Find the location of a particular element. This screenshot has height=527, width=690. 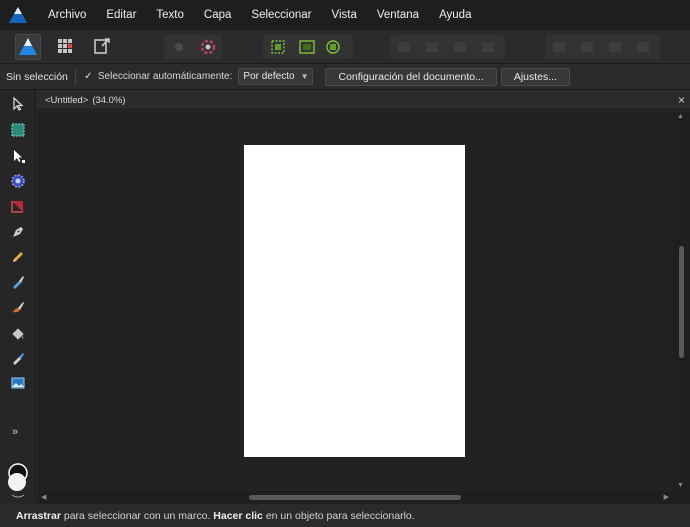

paint-brush-tool is located at coordinates (18, 307).